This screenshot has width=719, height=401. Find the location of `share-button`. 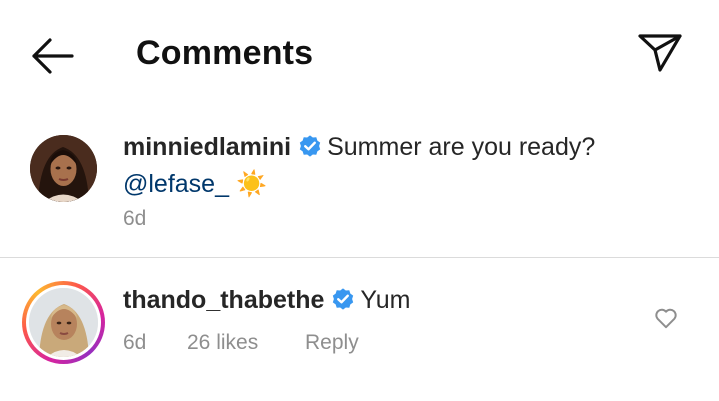

share-button is located at coordinates (660, 52).